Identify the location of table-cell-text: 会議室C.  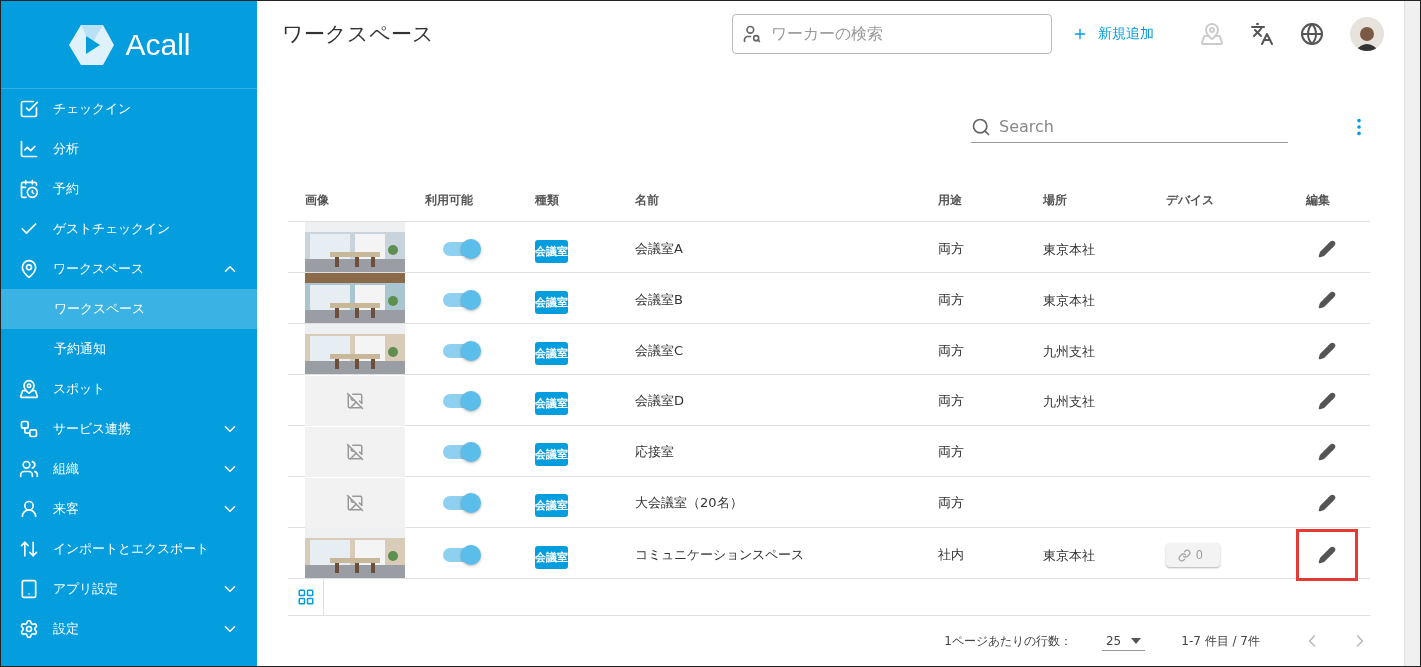
(660, 351).